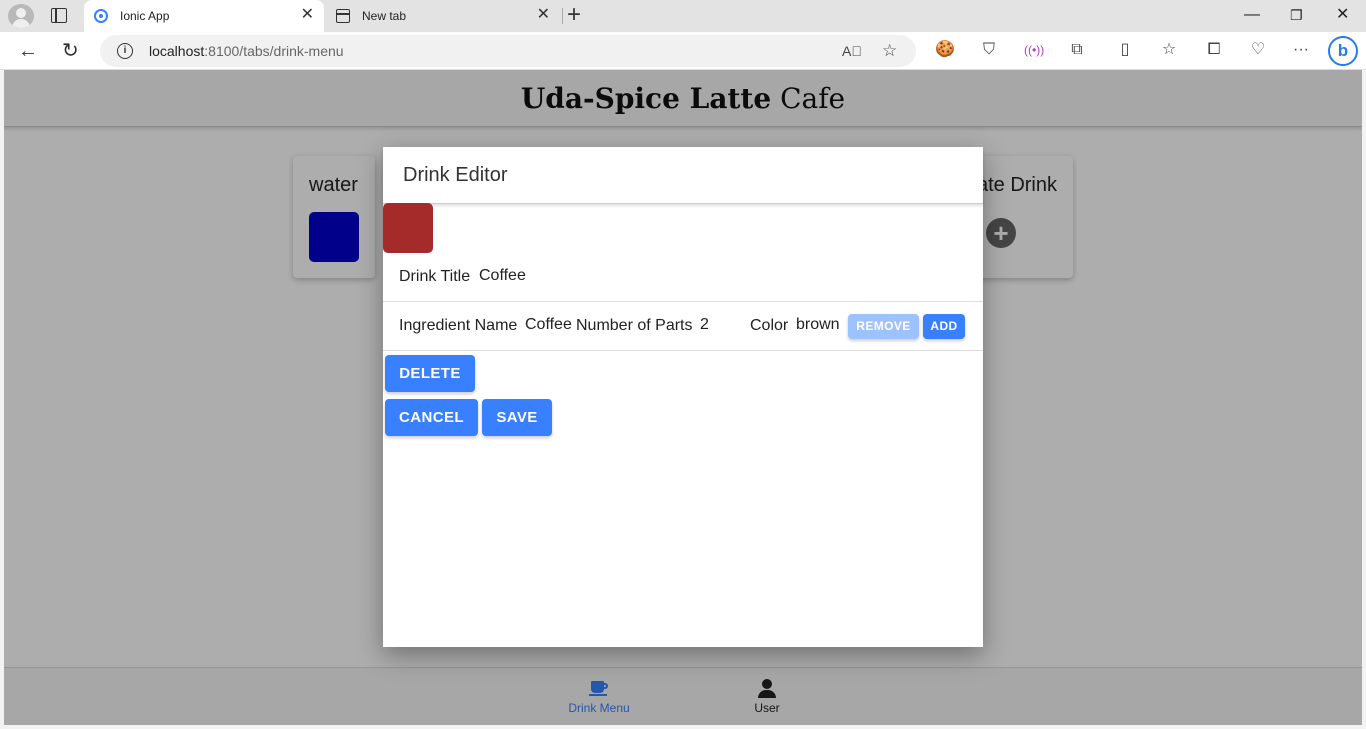 The height and width of the screenshot is (729, 1366). What do you see at coordinates (1301, 50) in the screenshot?
I see `more-menu-icon: ···` at bounding box center [1301, 50].